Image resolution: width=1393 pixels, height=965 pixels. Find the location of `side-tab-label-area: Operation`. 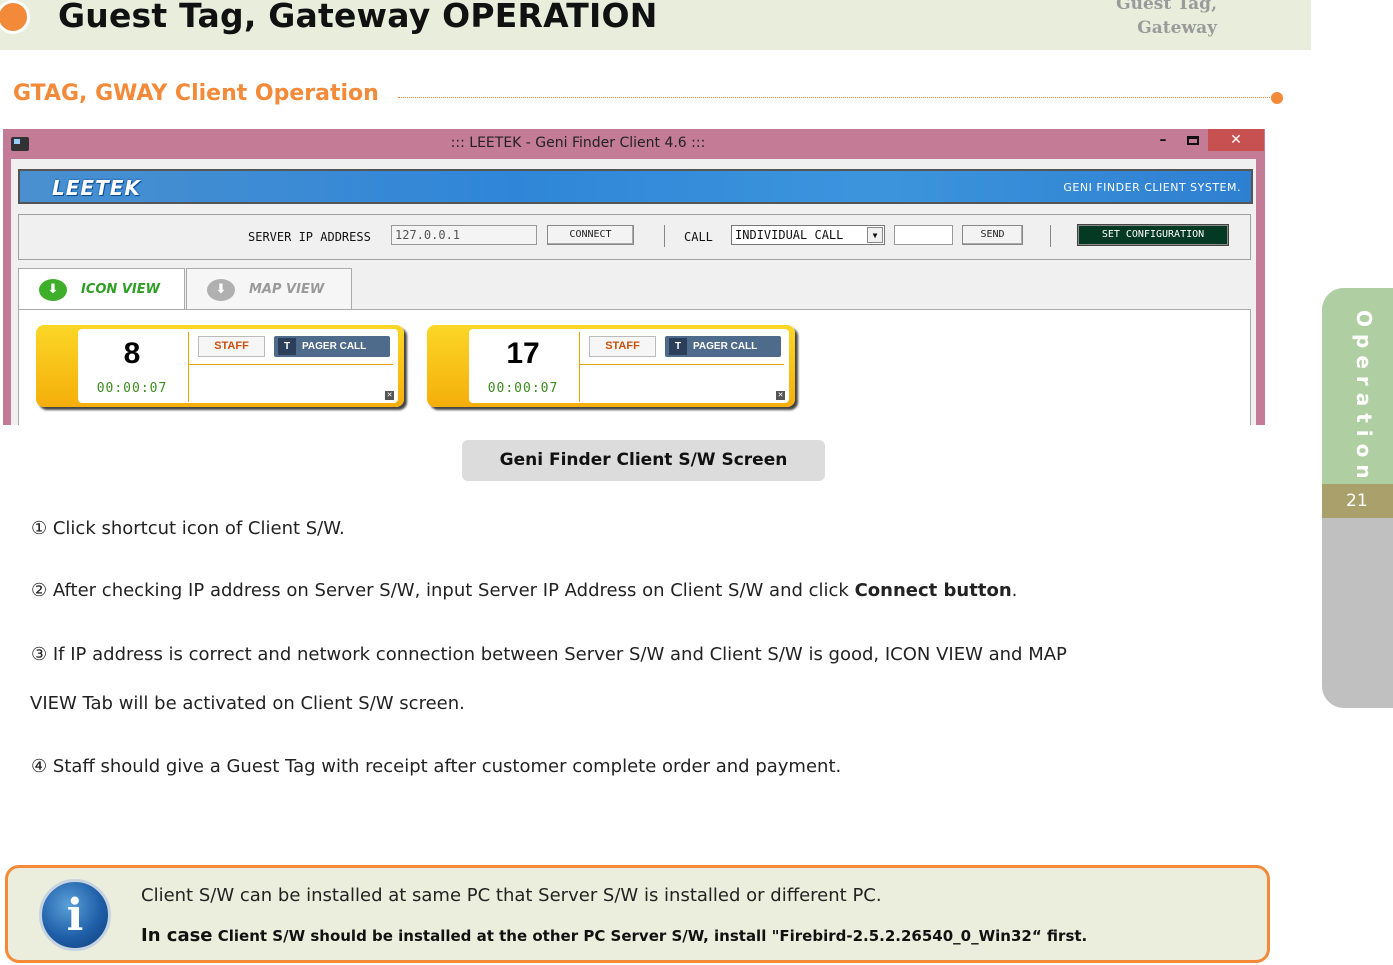

side-tab-label-area: Operation is located at coordinates (1357, 387).